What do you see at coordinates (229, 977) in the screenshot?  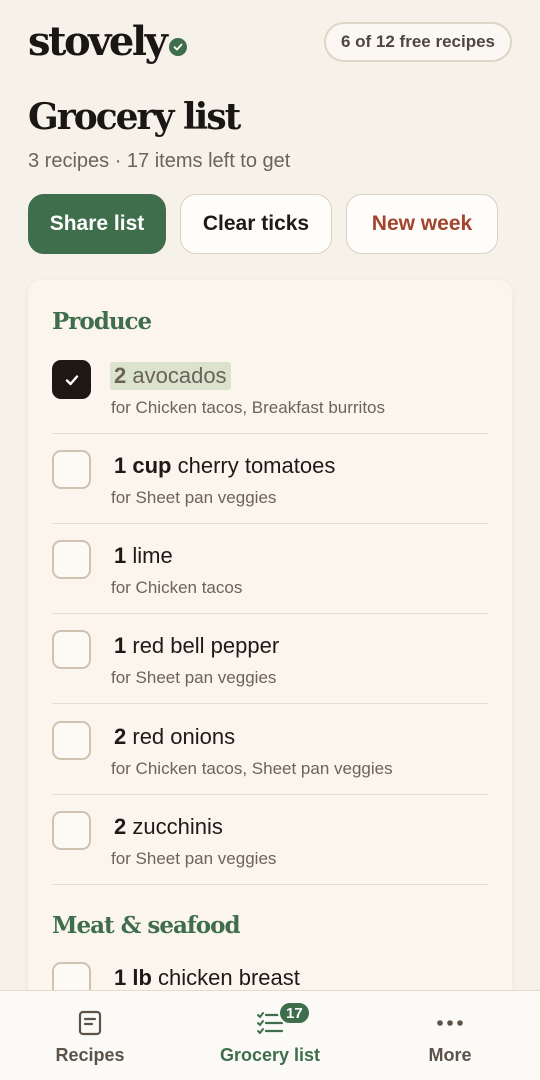 I see `item-label: chicken breast` at bounding box center [229, 977].